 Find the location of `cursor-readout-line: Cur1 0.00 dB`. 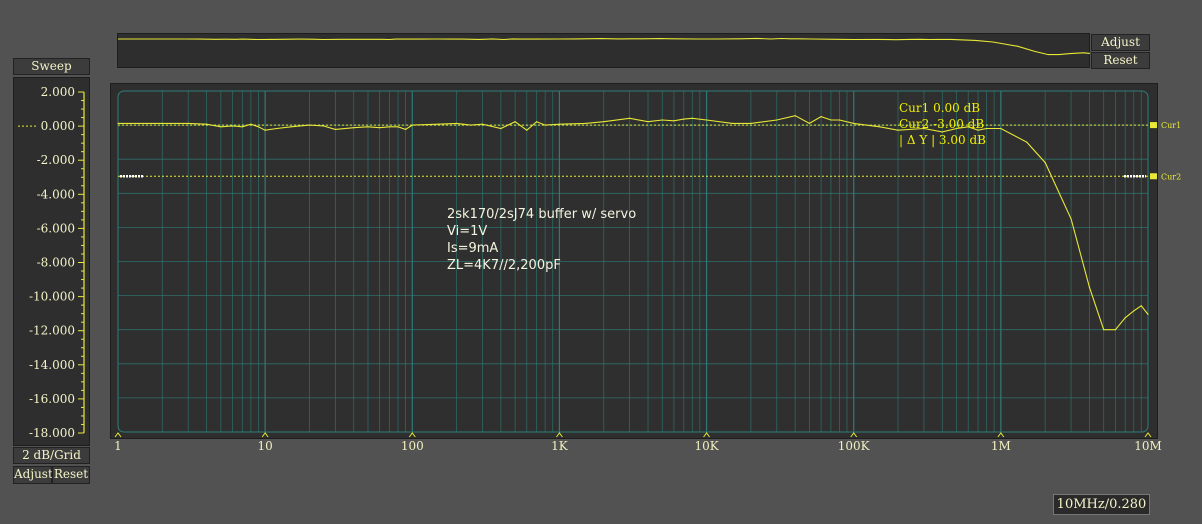

cursor-readout-line: Cur1 0.00 dB is located at coordinates (939, 108).